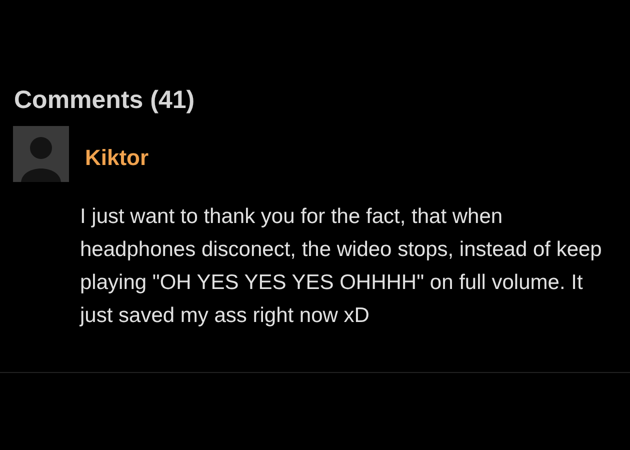 This screenshot has width=630, height=450. I want to click on section-title: Comments (41), so click(105, 100).